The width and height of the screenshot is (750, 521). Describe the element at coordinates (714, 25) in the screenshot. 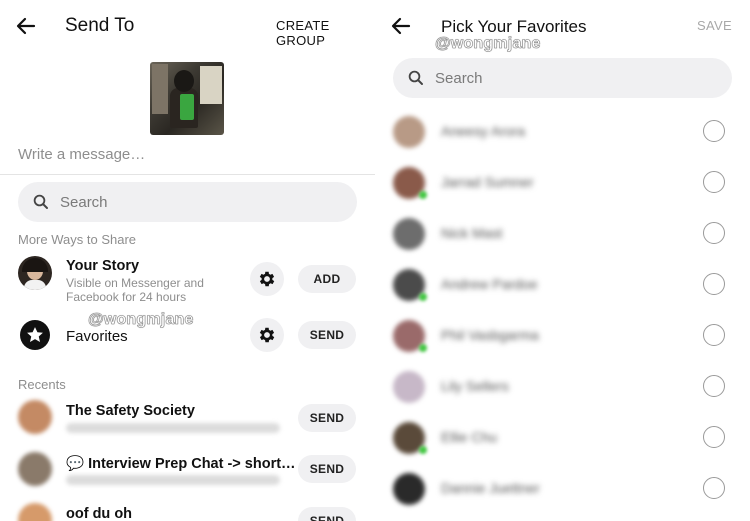

I see `save-button: SAVE` at that location.